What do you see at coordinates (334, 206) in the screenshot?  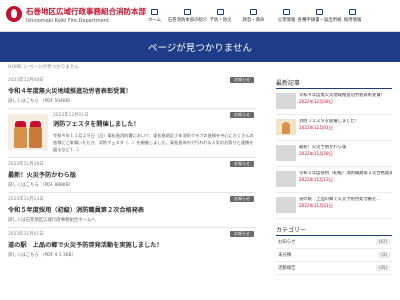 I see `recent-post-item: 道の駅 上品の郷で火災予防啓発活動を… 2022年11月01日` at bounding box center [334, 206].